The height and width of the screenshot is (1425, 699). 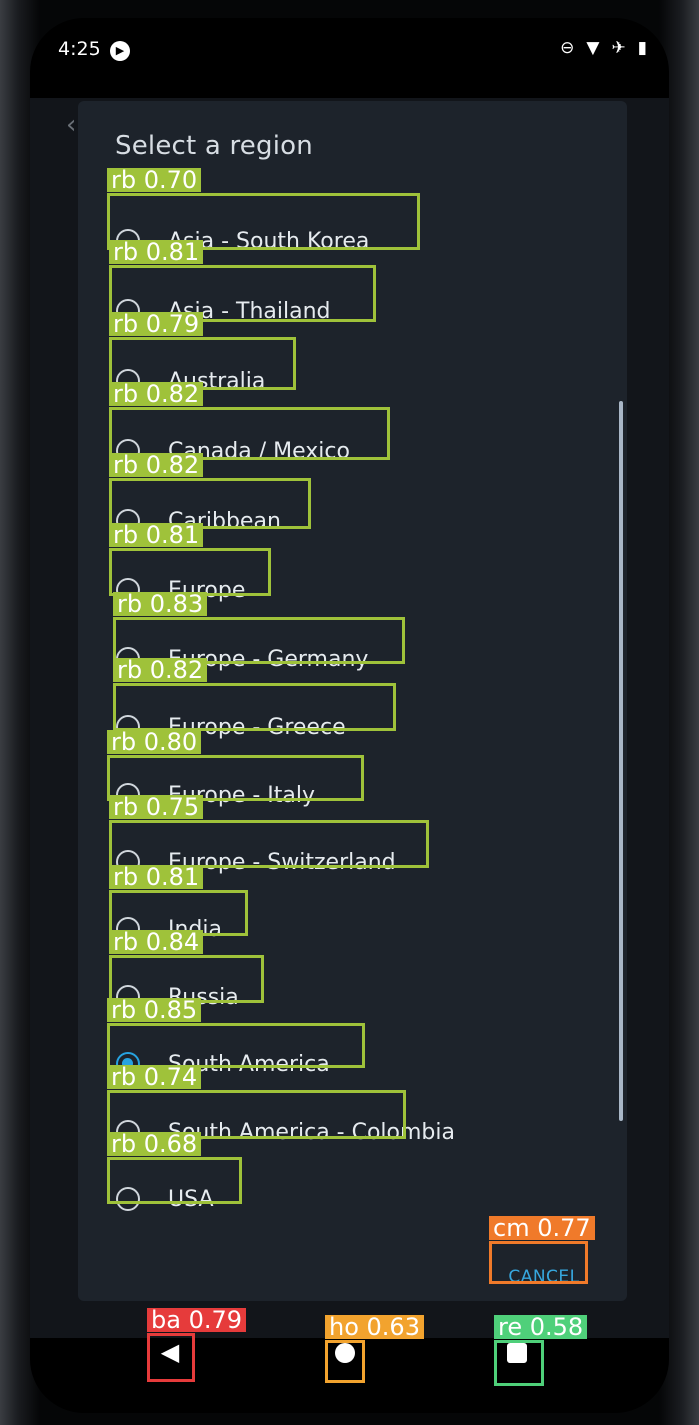 What do you see at coordinates (195, 929) in the screenshot?
I see `region-option-label: India` at bounding box center [195, 929].